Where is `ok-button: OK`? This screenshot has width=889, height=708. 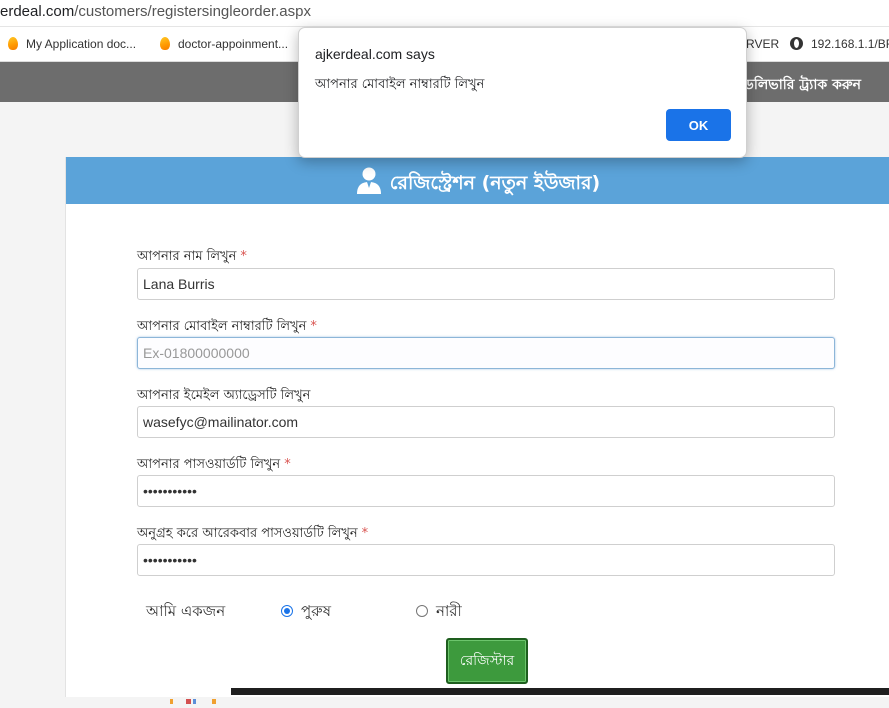 ok-button: OK is located at coordinates (698, 125).